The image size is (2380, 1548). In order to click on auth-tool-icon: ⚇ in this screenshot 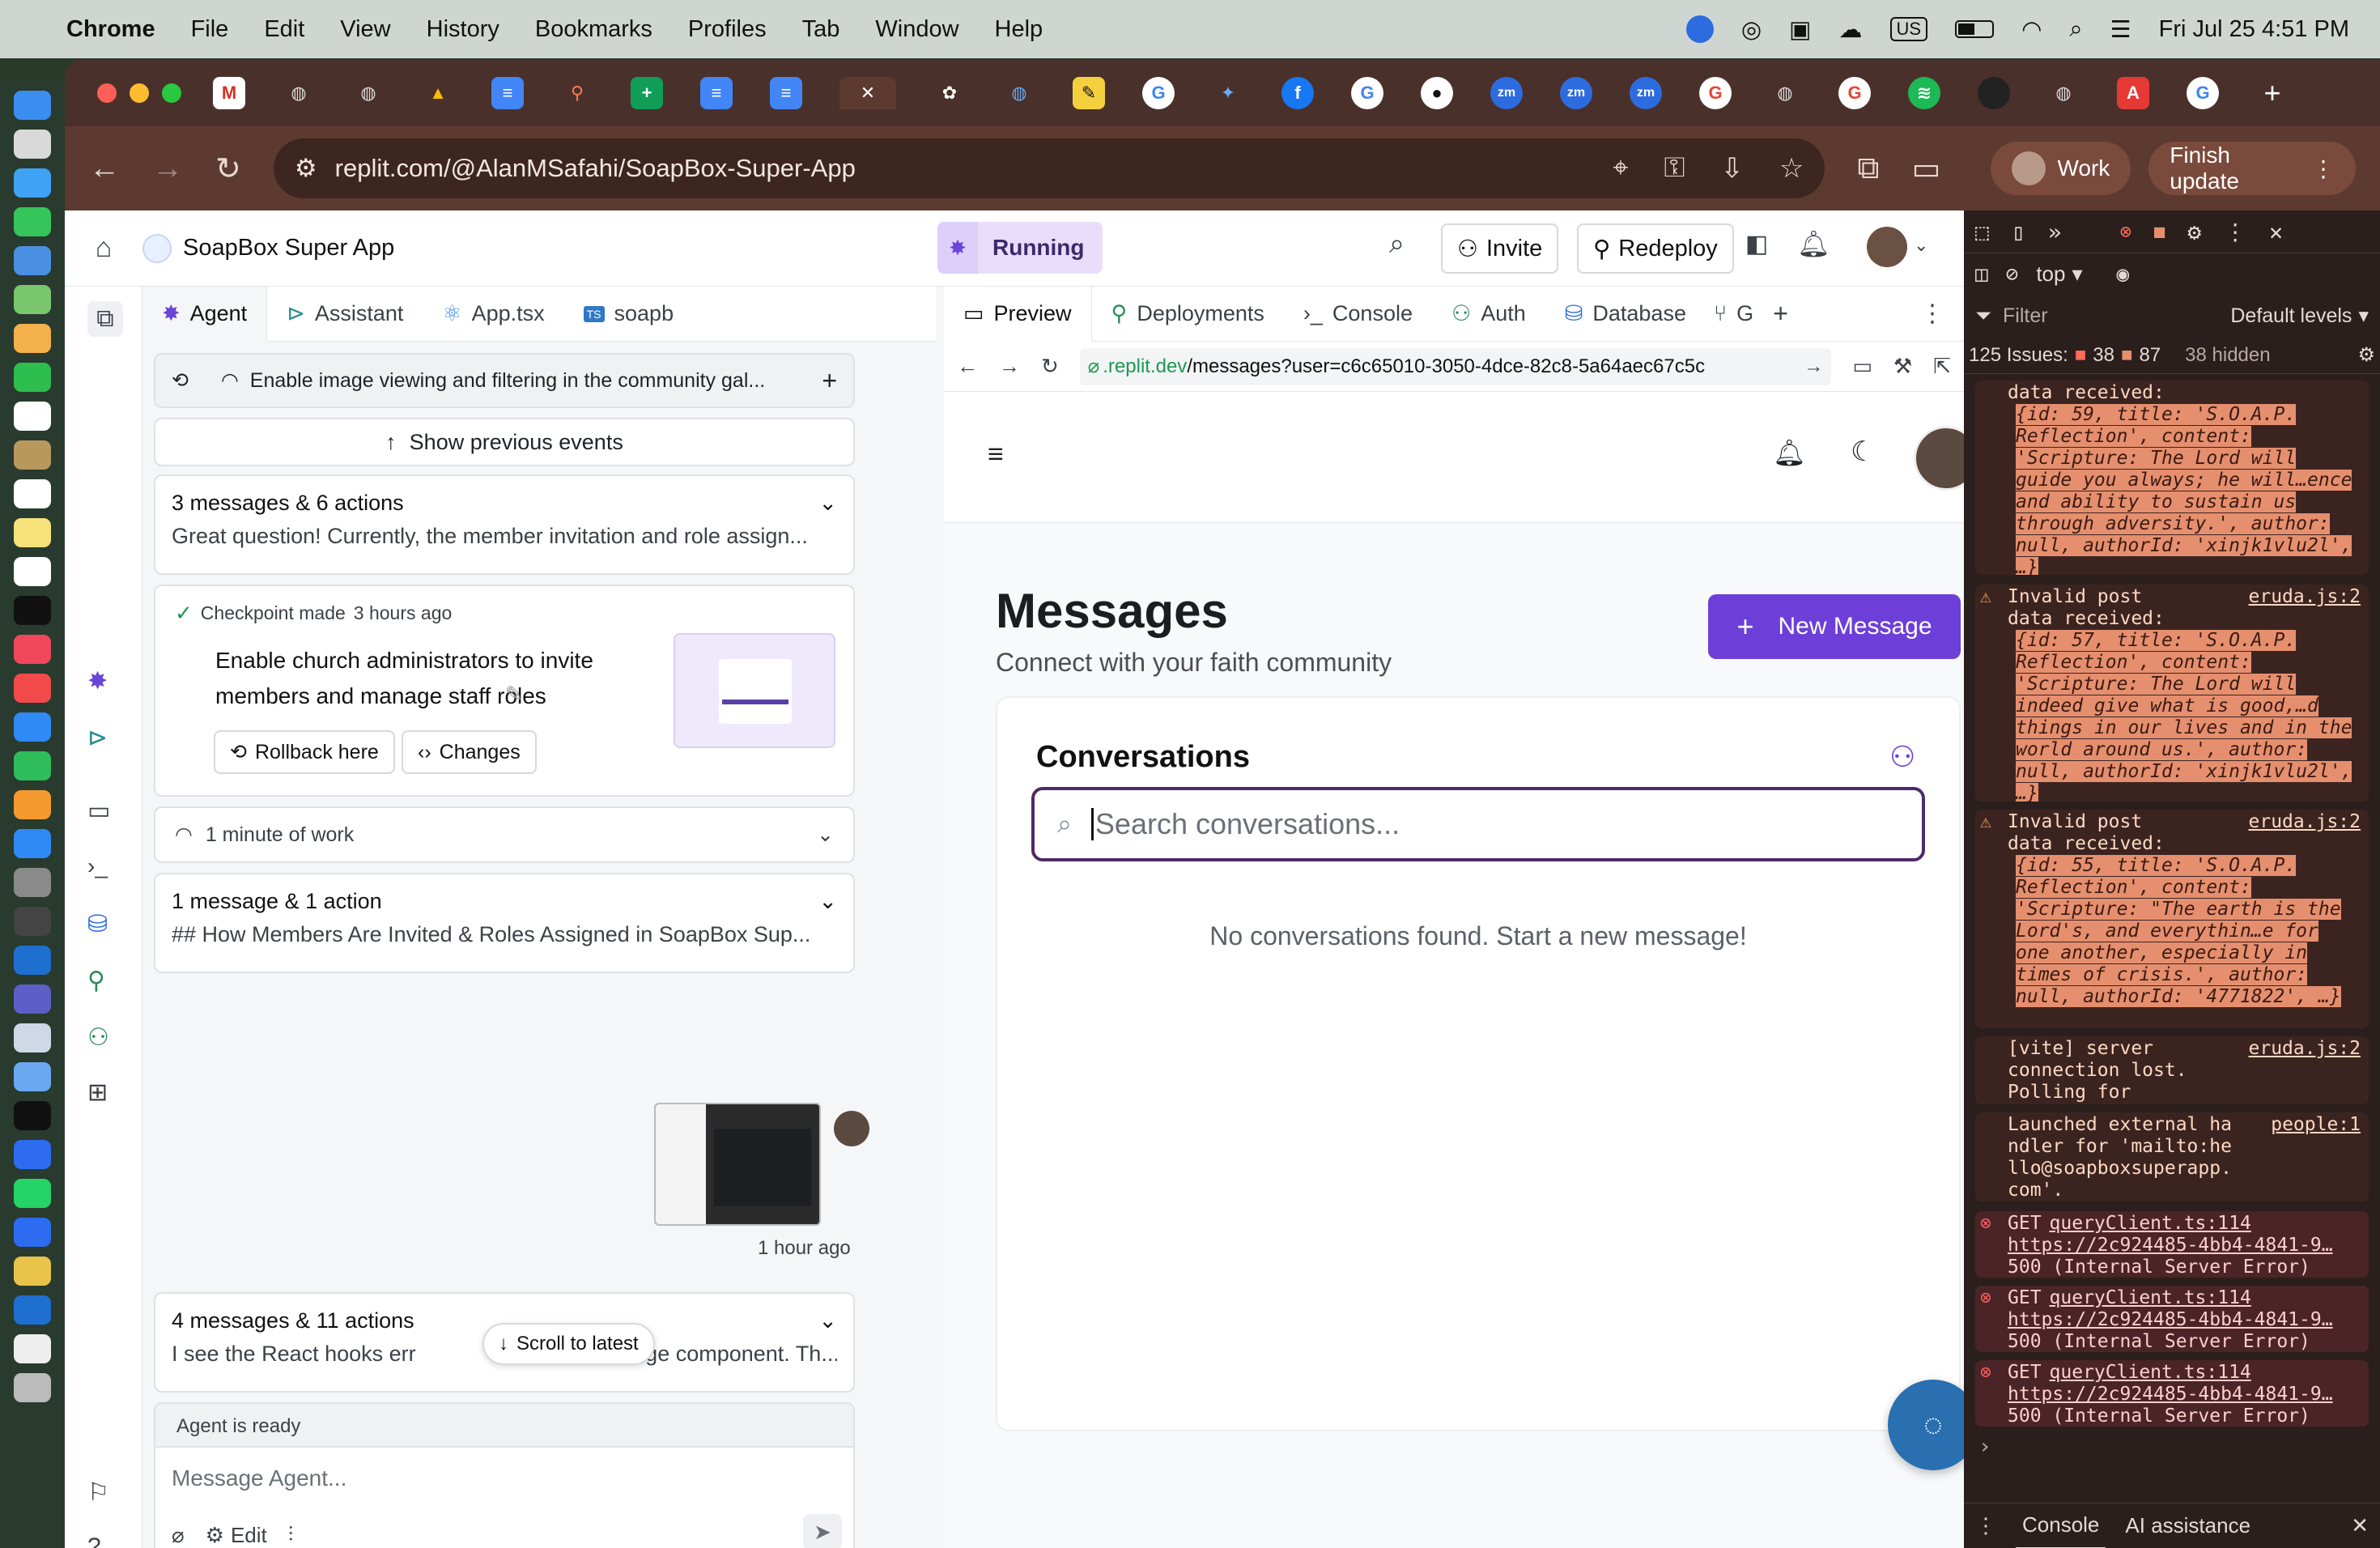, I will do `click(98, 1038)`.